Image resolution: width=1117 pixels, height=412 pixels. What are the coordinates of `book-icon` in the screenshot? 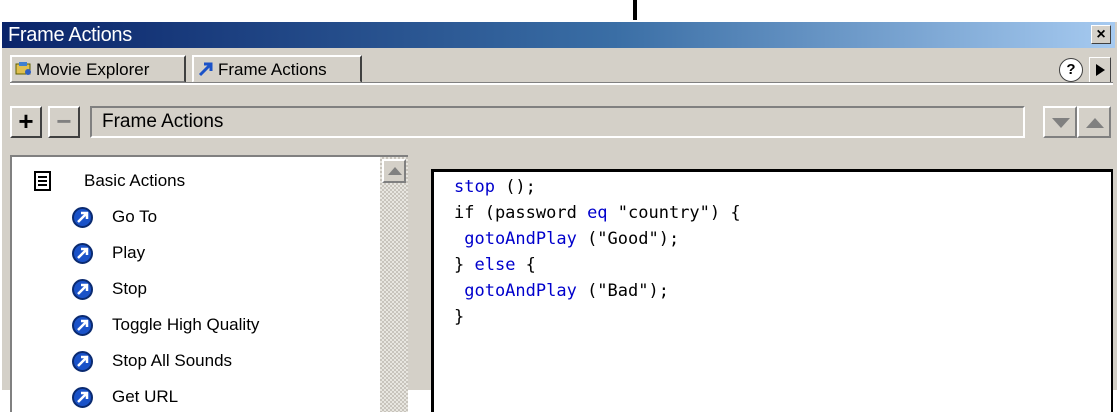 It's located at (42, 181).